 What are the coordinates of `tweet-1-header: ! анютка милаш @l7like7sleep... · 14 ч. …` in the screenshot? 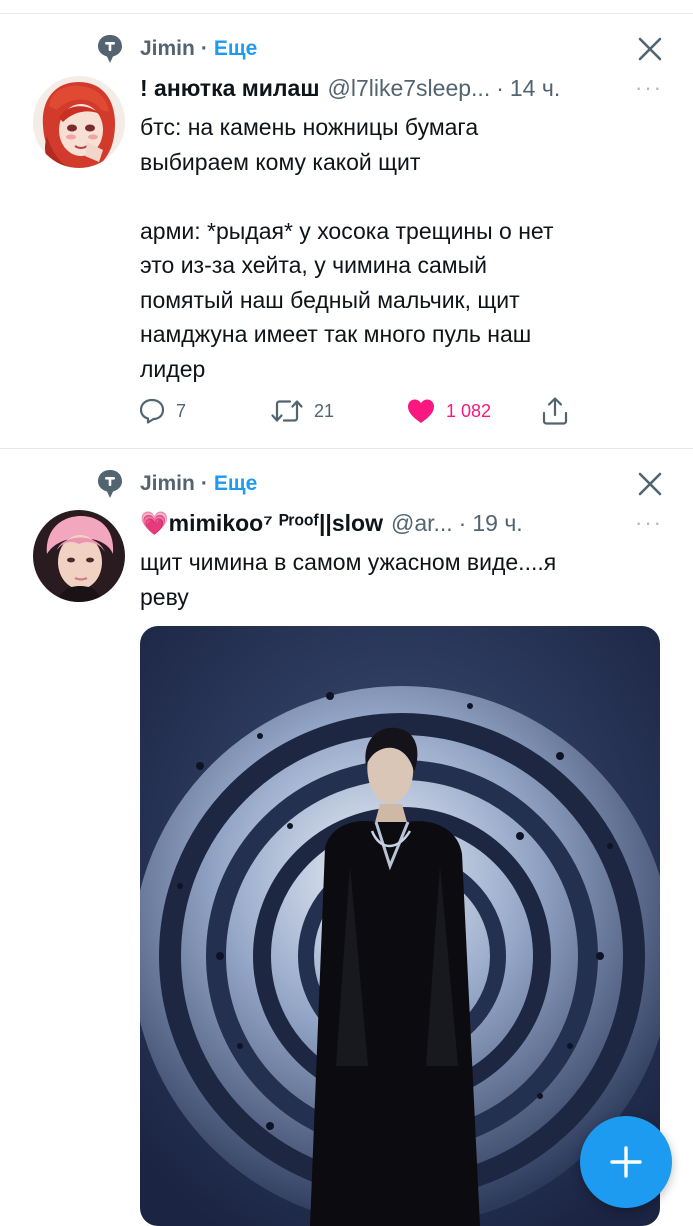 It's located at (401, 88).